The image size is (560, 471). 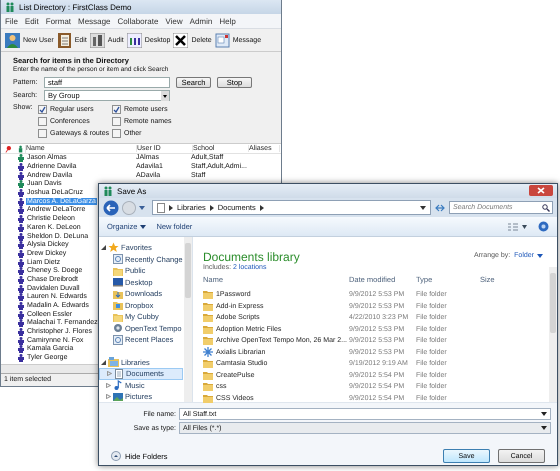 I want to click on ledger-icon, so click(x=64, y=40).